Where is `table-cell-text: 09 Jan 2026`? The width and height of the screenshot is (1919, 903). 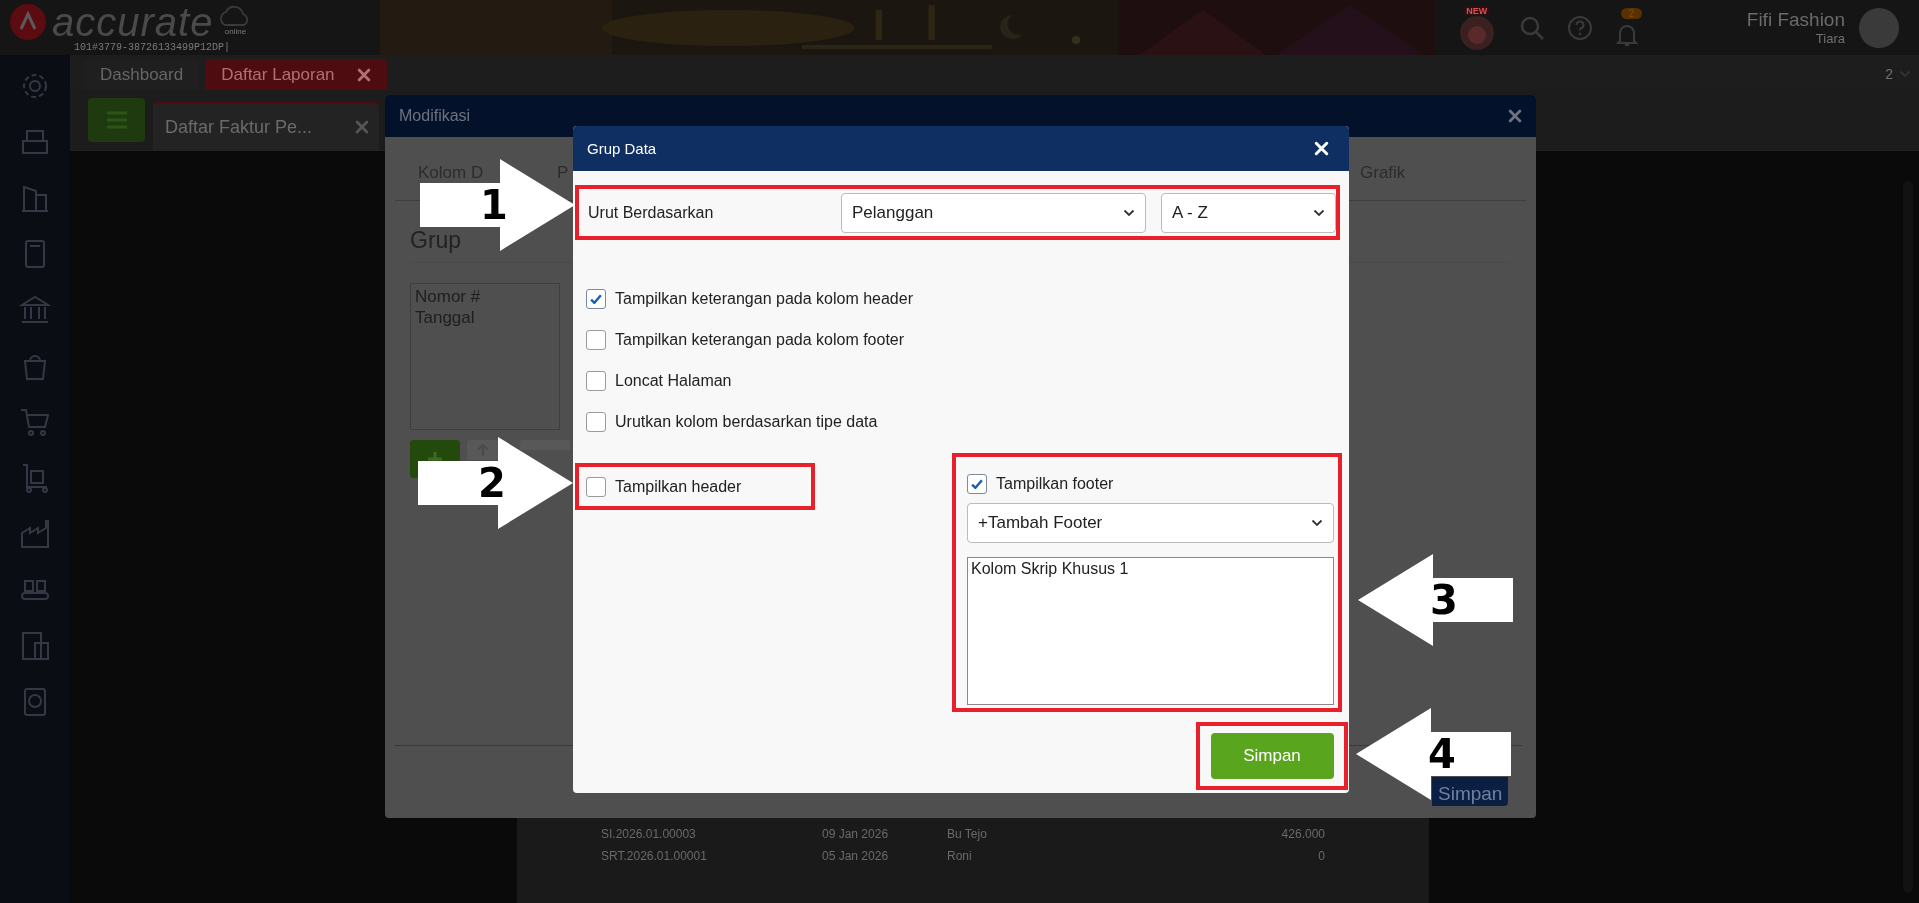
table-cell-text: 09 Jan 2026 is located at coordinates (856, 834).